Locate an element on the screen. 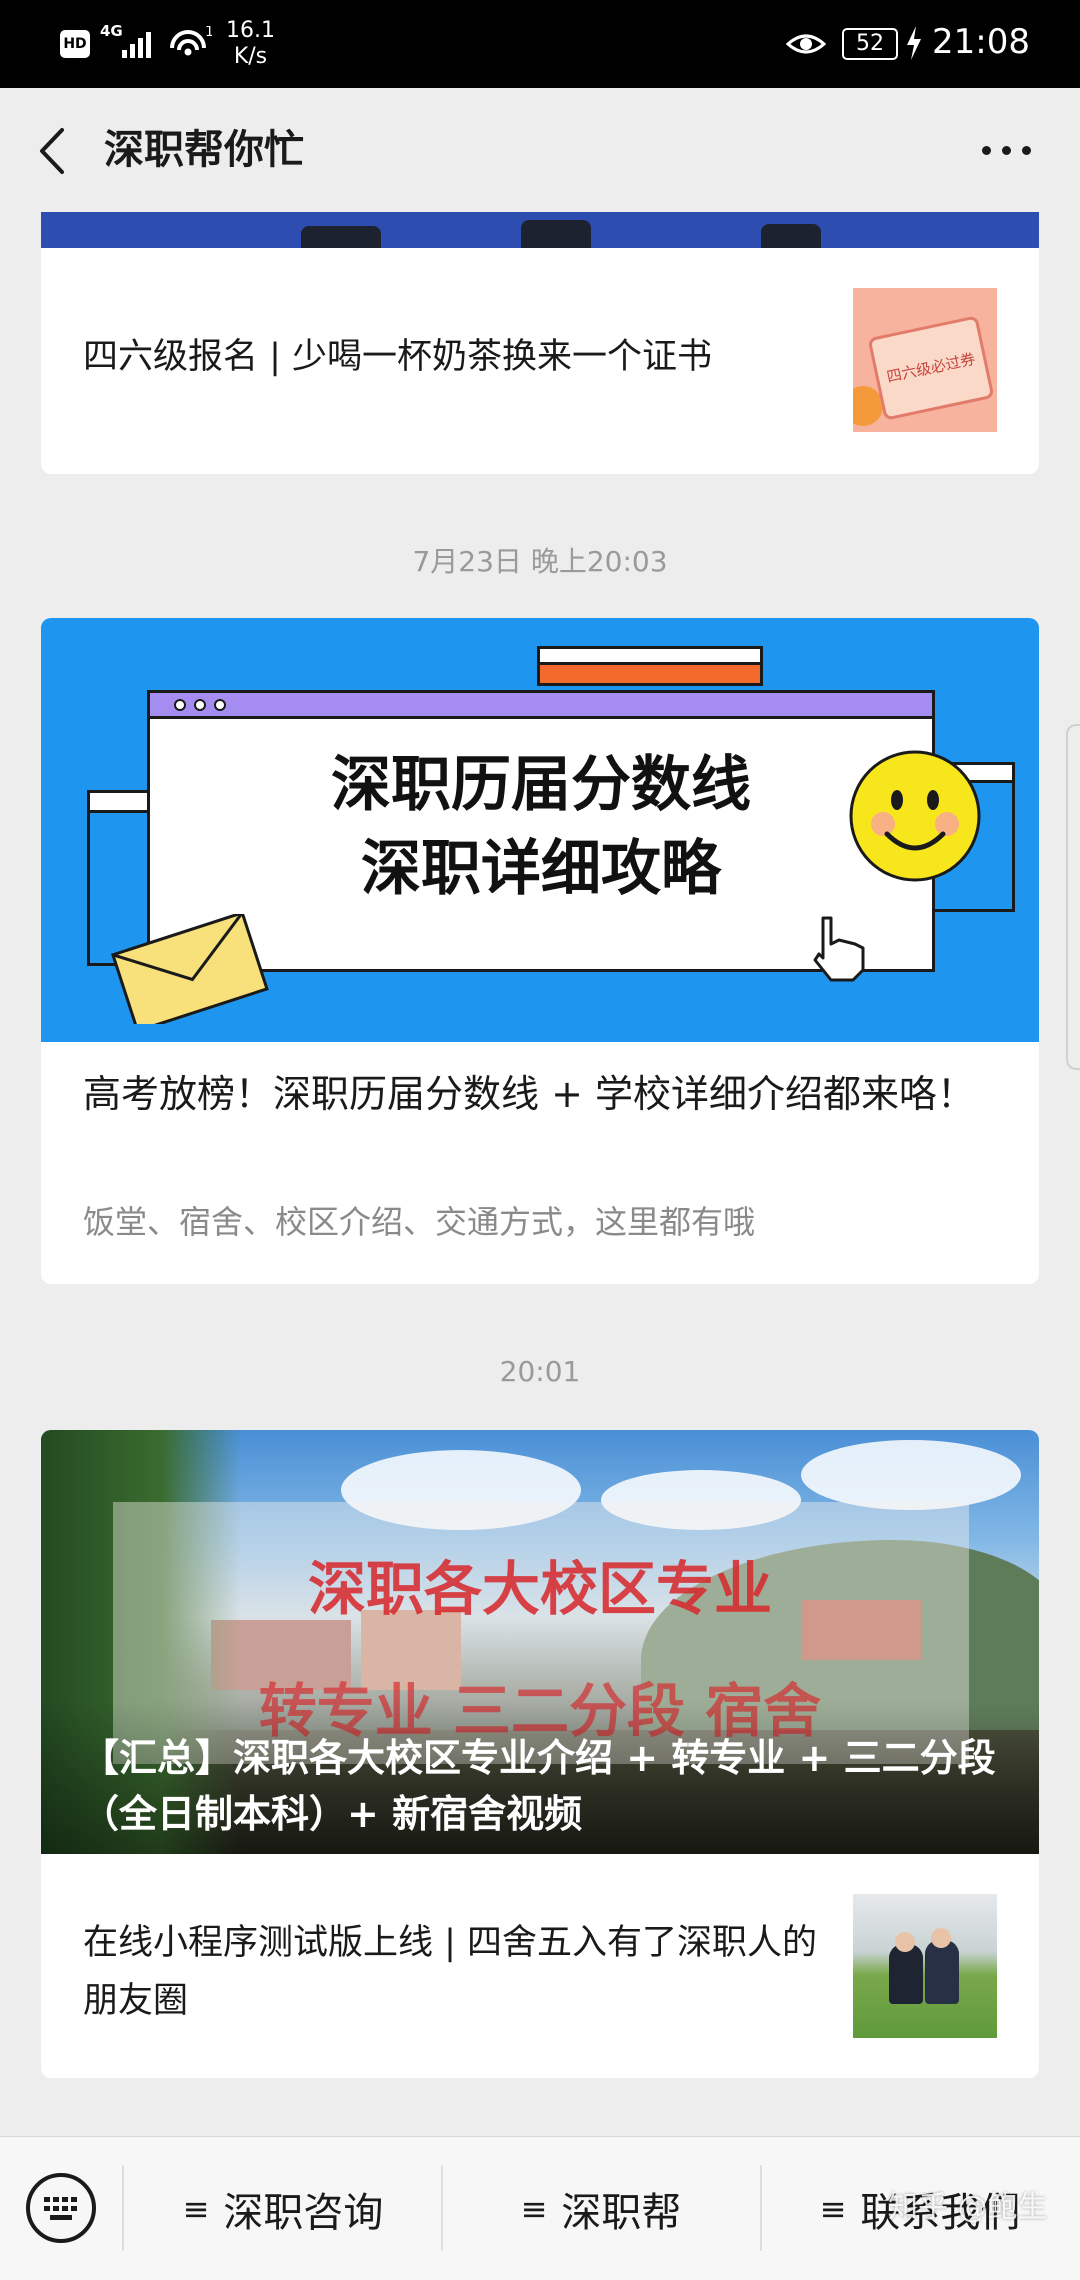 The width and height of the screenshot is (1080, 2280). envelope-icon is located at coordinates (189, 971).